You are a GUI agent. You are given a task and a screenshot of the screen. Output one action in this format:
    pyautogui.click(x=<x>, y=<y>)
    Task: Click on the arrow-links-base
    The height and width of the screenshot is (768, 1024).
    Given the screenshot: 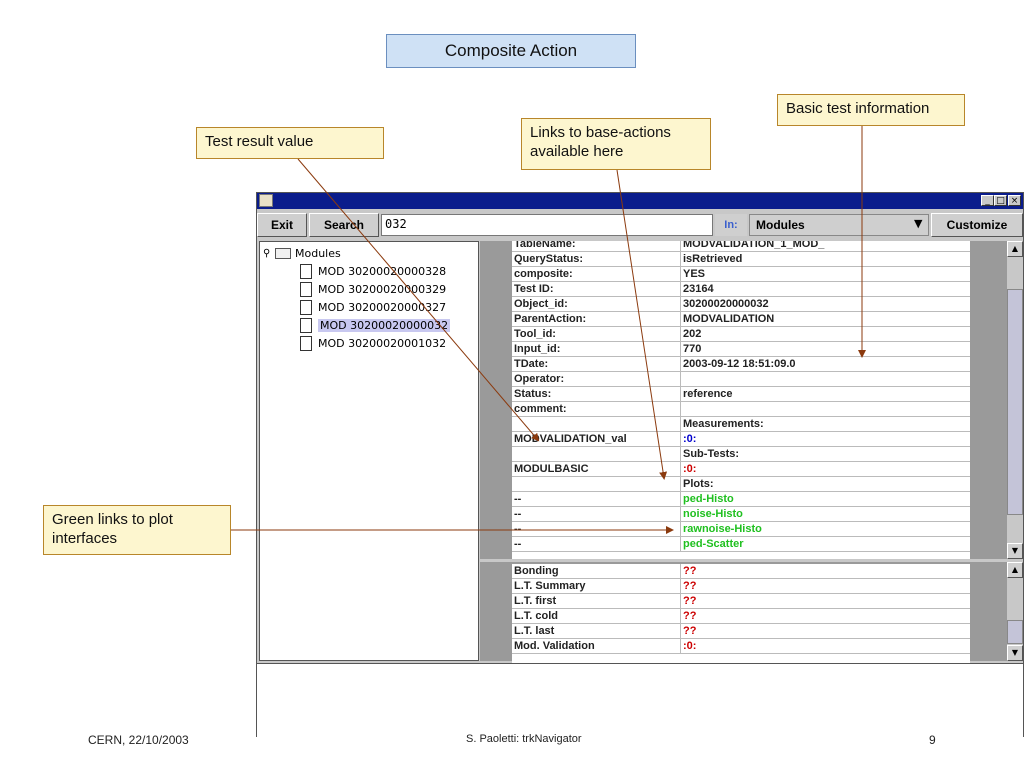 What is the action you would take?
    pyautogui.click(x=642, y=324)
    